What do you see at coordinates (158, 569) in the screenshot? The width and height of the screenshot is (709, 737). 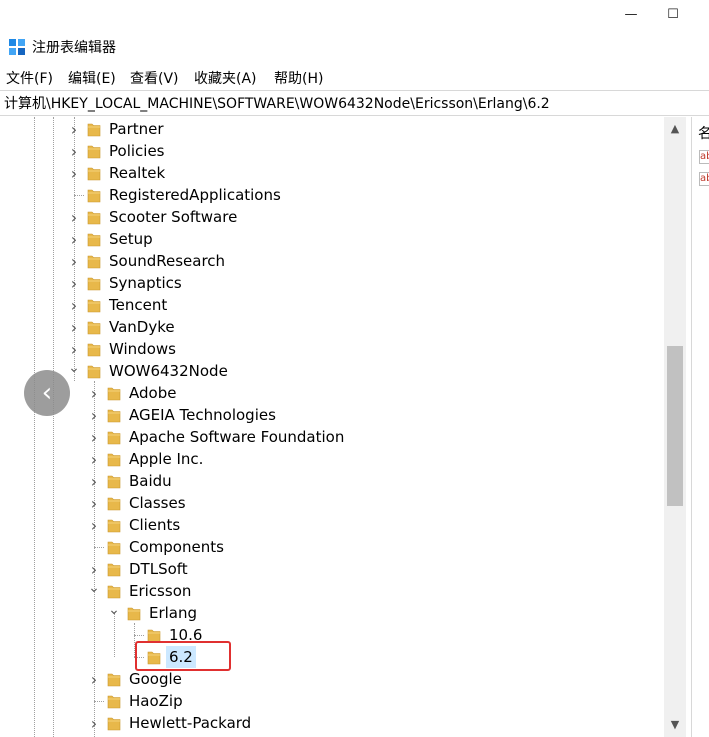 I see `tree-item-label: DTLSoft` at bounding box center [158, 569].